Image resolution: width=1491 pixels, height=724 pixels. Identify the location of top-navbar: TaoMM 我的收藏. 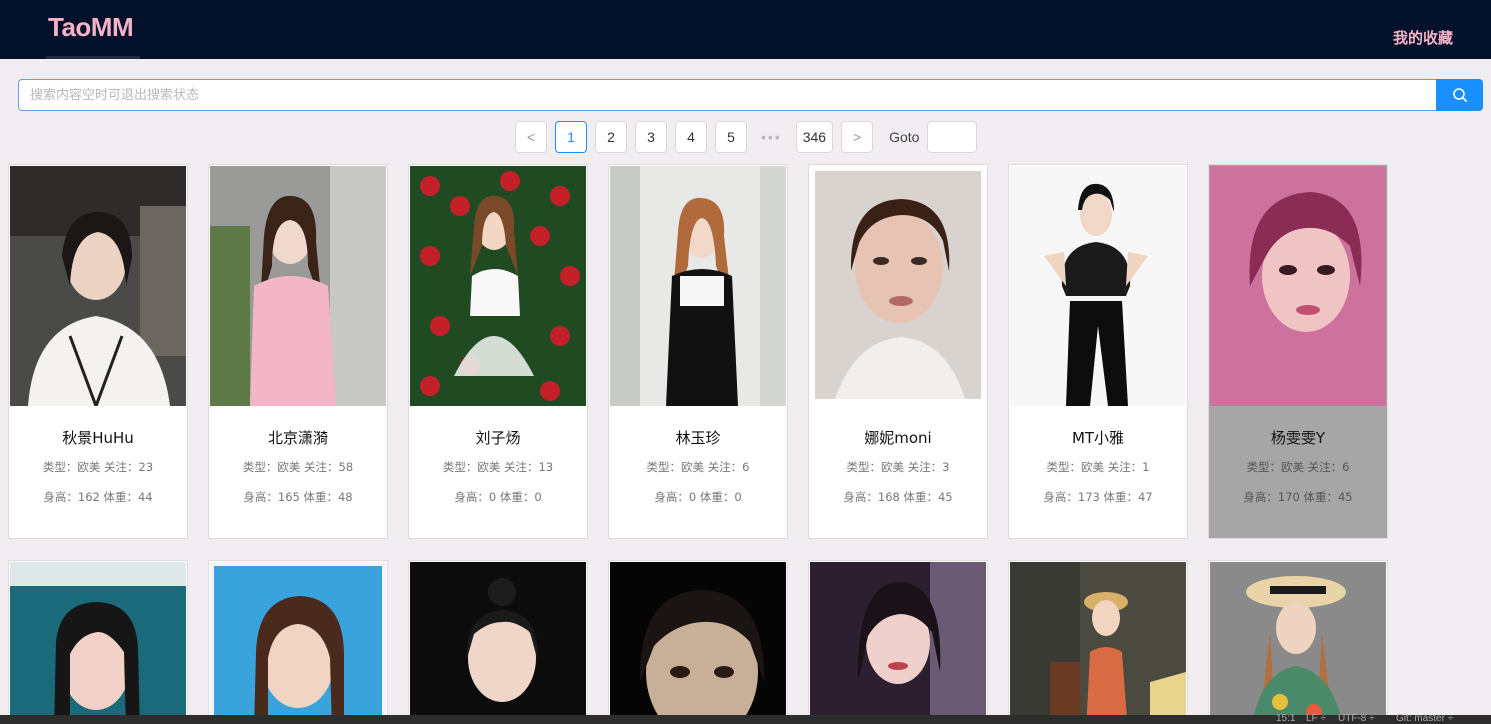
(745, 29).